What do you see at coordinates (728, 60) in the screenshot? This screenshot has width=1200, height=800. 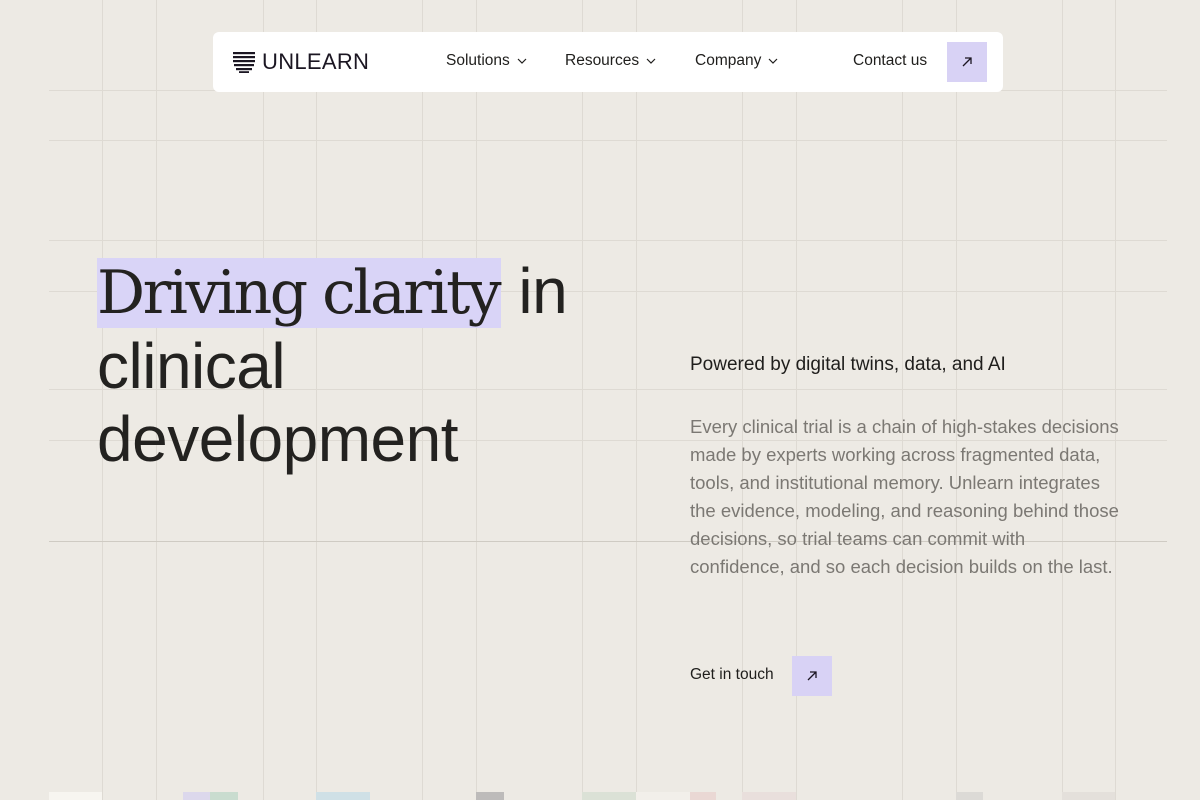 I see `nav-label: Company` at bounding box center [728, 60].